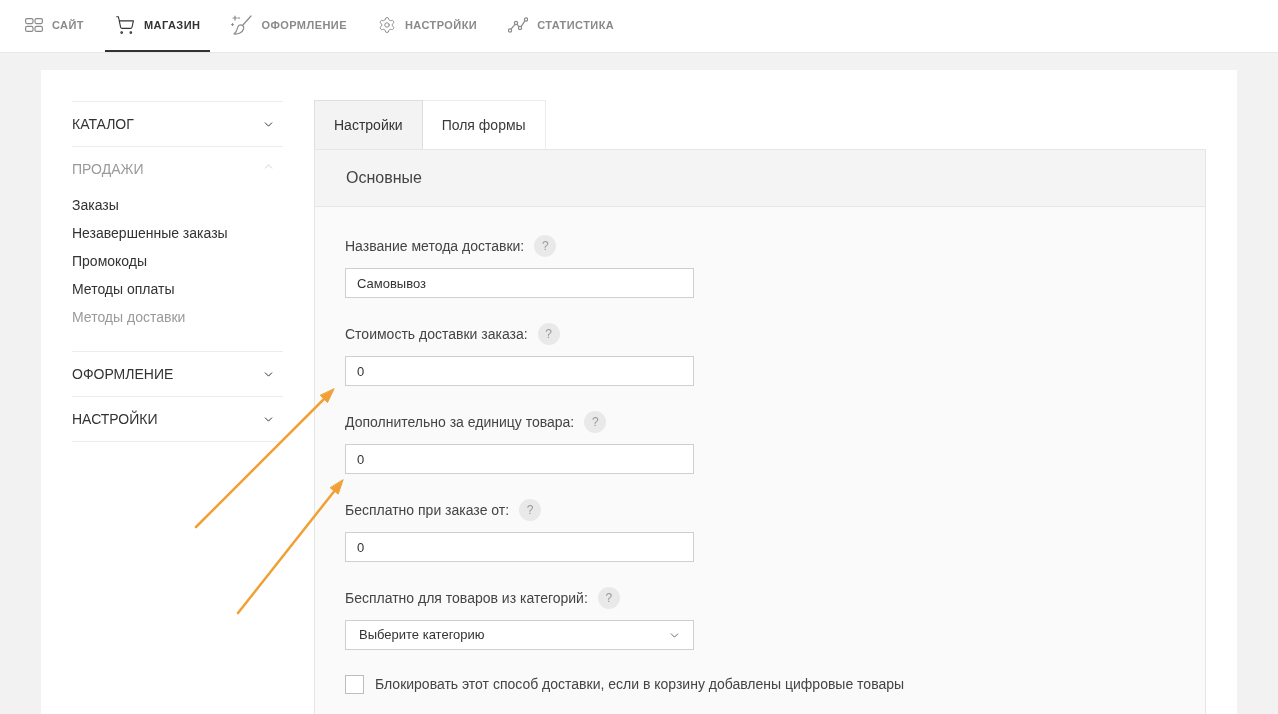 The height and width of the screenshot is (714, 1278). I want to click on checkbox, so click(354, 684).